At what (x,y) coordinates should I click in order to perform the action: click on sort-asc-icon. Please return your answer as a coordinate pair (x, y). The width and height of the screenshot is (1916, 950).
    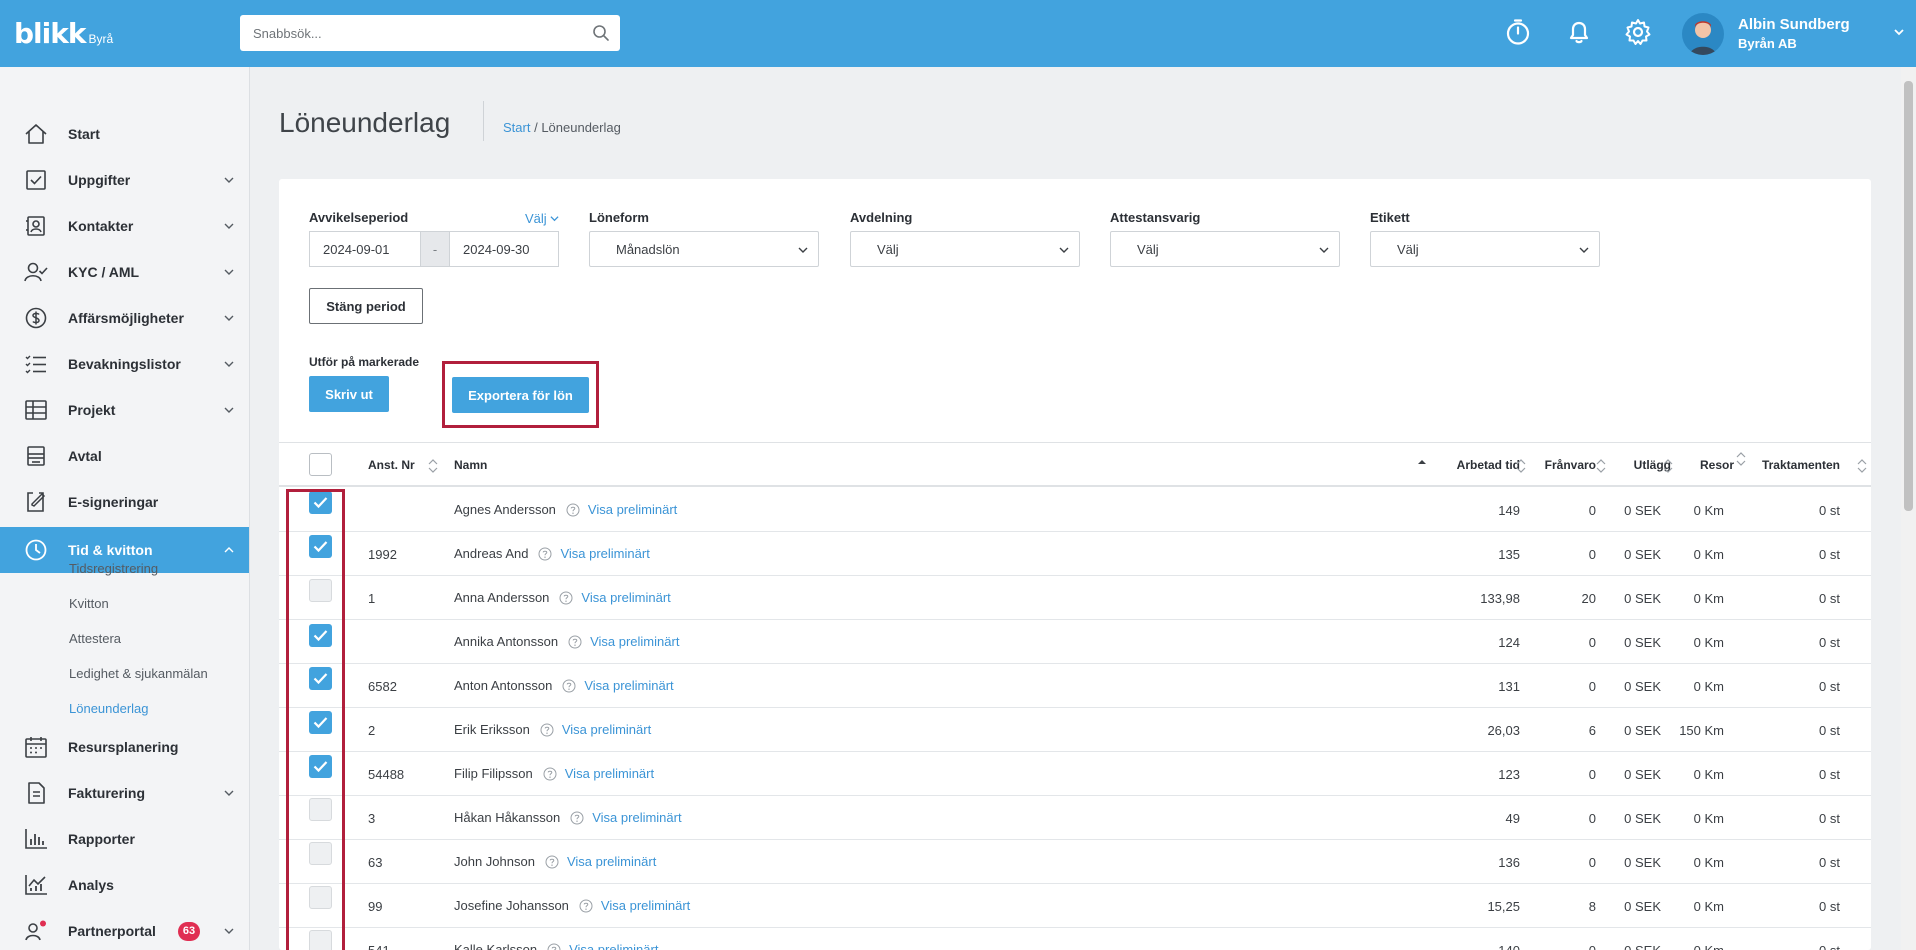
    Looking at the image, I should click on (1422, 464).